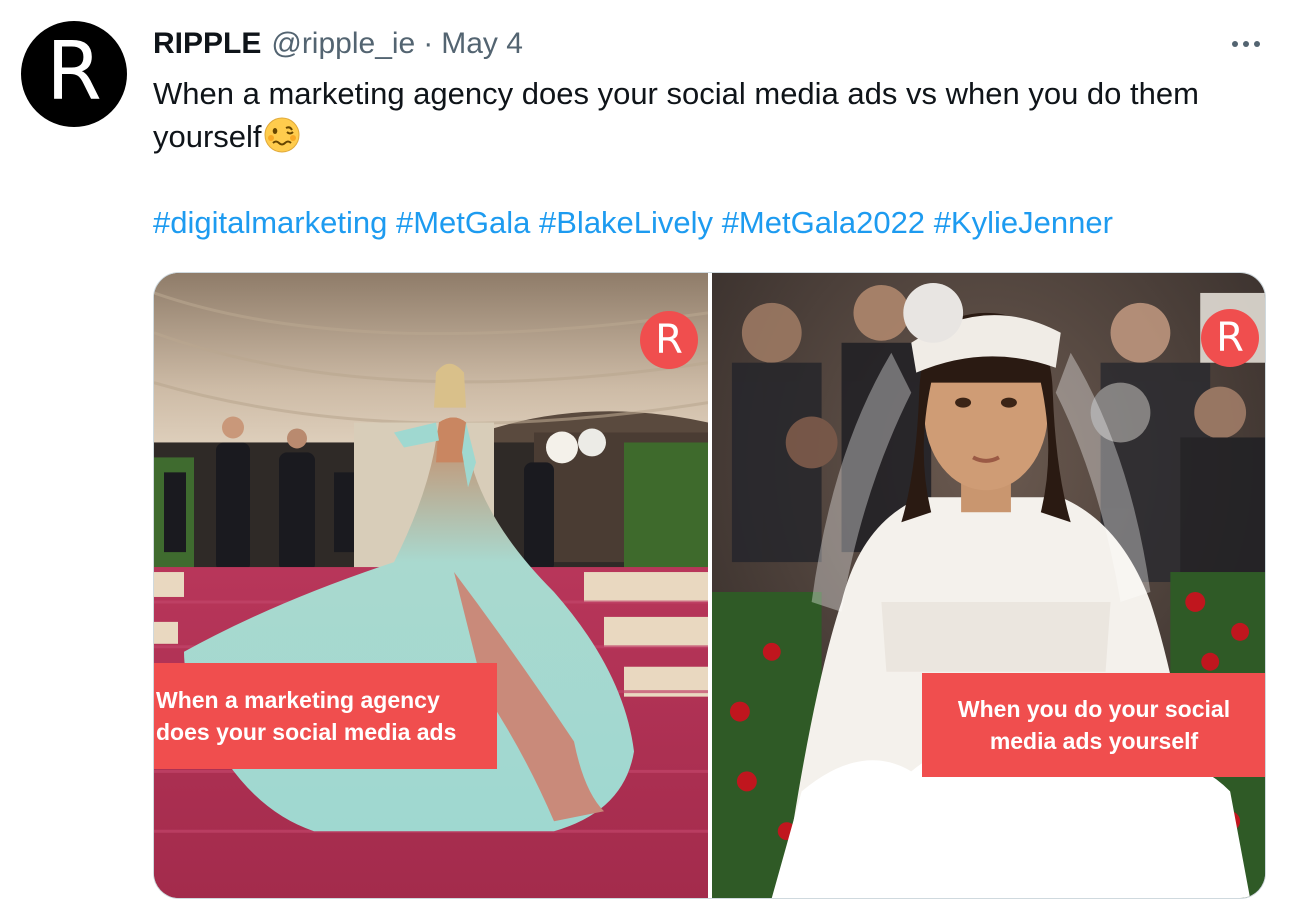  What do you see at coordinates (1023, 222) in the screenshot?
I see `hashtag-link: #KylieJenner` at bounding box center [1023, 222].